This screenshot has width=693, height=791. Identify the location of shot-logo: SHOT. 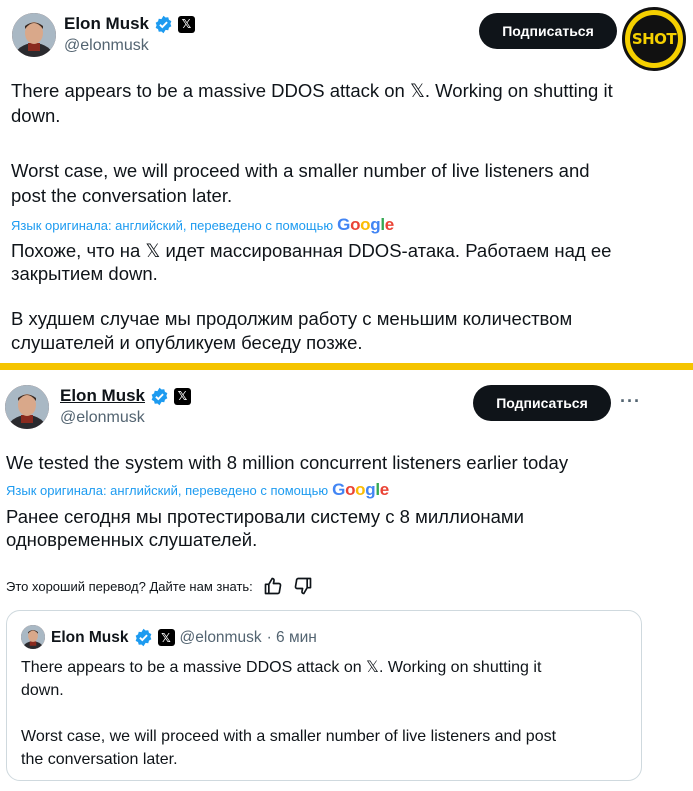
(654, 39).